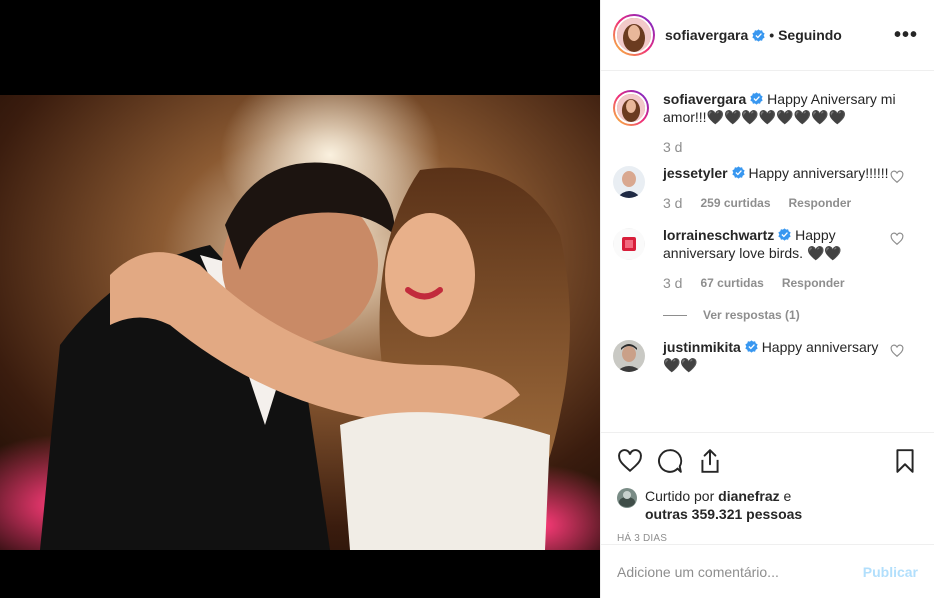 The image size is (934, 598). Describe the element at coordinates (890, 572) in the screenshot. I see `publish-button: Publicar` at that location.